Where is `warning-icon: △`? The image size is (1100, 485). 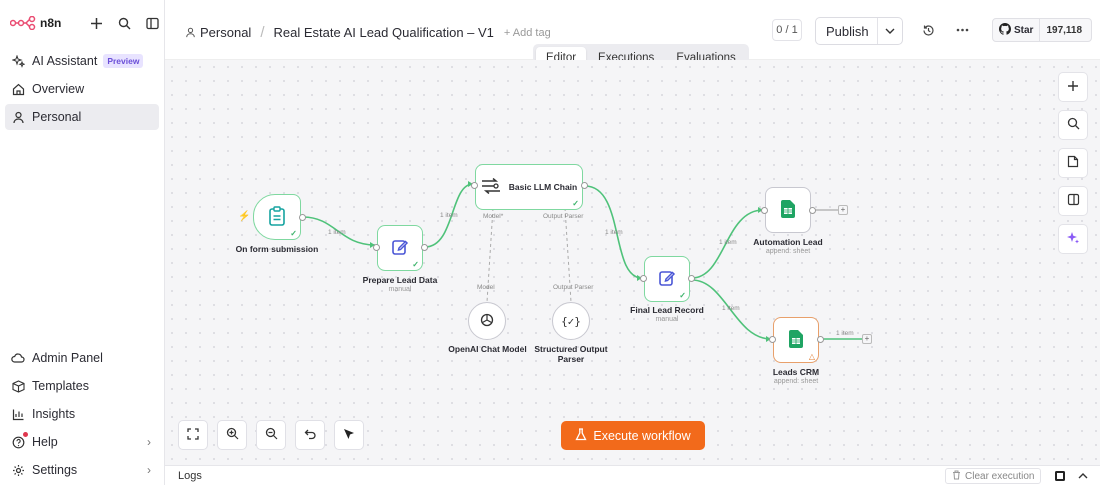 warning-icon: △ is located at coordinates (811, 356).